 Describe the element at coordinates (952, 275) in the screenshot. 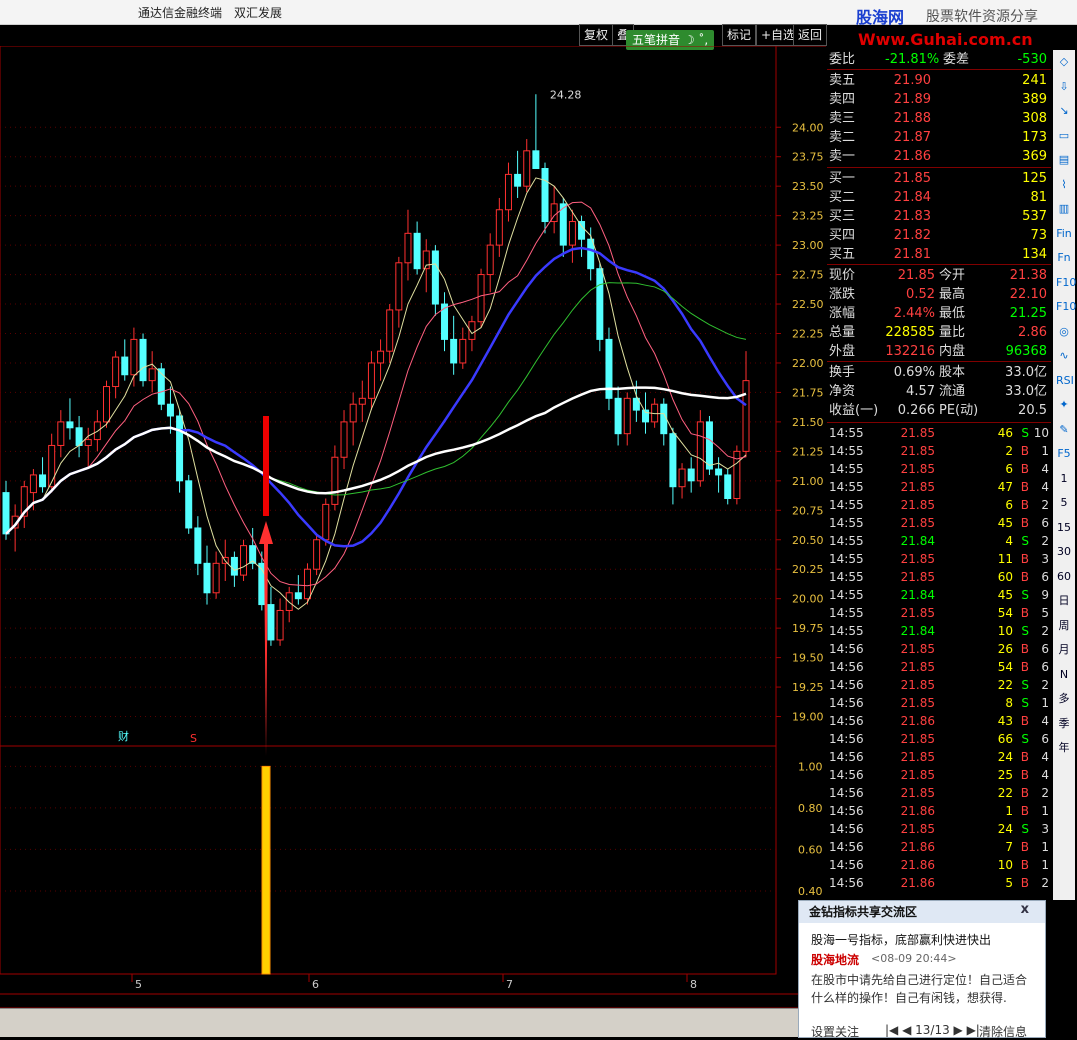

I see `stat-label: 今开` at that location.